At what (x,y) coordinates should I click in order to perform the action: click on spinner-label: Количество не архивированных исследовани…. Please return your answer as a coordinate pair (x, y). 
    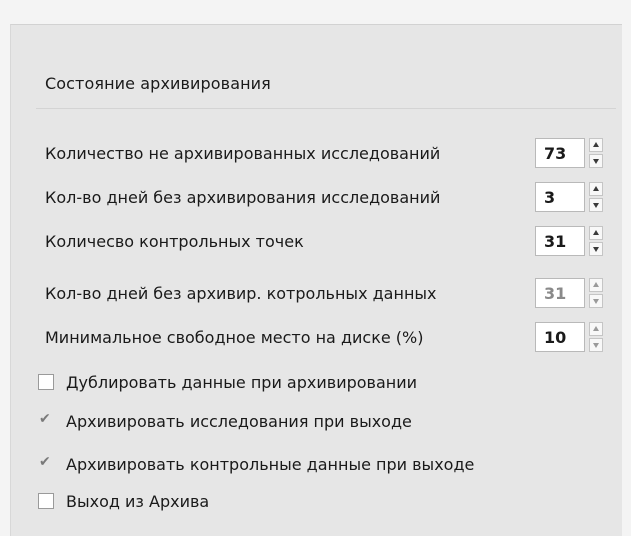
    Looking at the image, I should click on (243, 153).